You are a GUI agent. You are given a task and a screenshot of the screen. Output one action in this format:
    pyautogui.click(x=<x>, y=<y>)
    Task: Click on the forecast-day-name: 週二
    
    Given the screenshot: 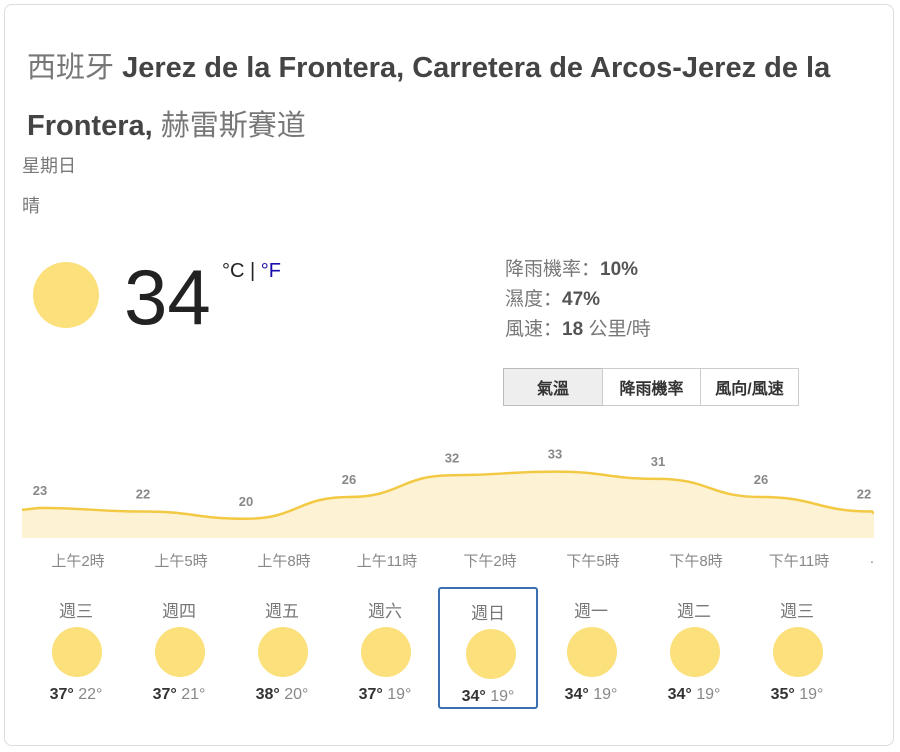 What is the action you would take?
    pyautogui.click(x=694, y=611)
    